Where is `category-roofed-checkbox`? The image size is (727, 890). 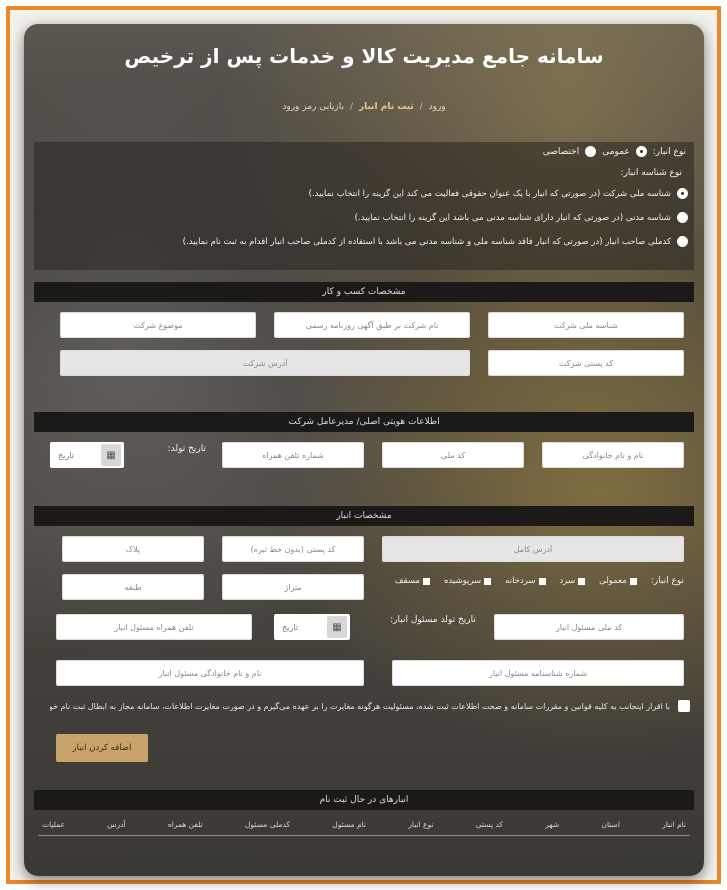 category-roofed-checkbox is located at coordinates (426, 581).